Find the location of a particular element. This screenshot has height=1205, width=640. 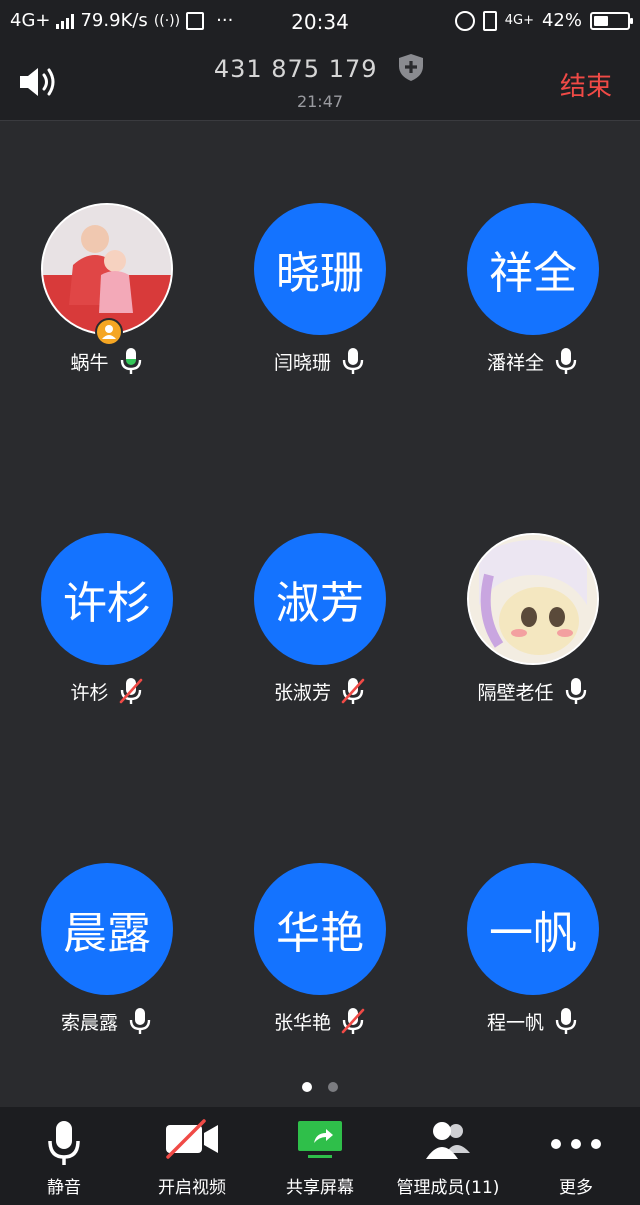

vibrate-icon is located at coordinates (489, 20).